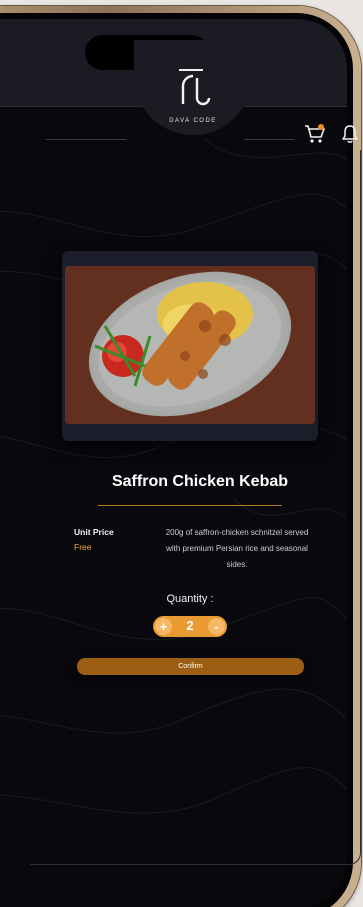  Describe the element at coordinates (86, 139) in the screenshot. I see `header-divider-left` at that location.